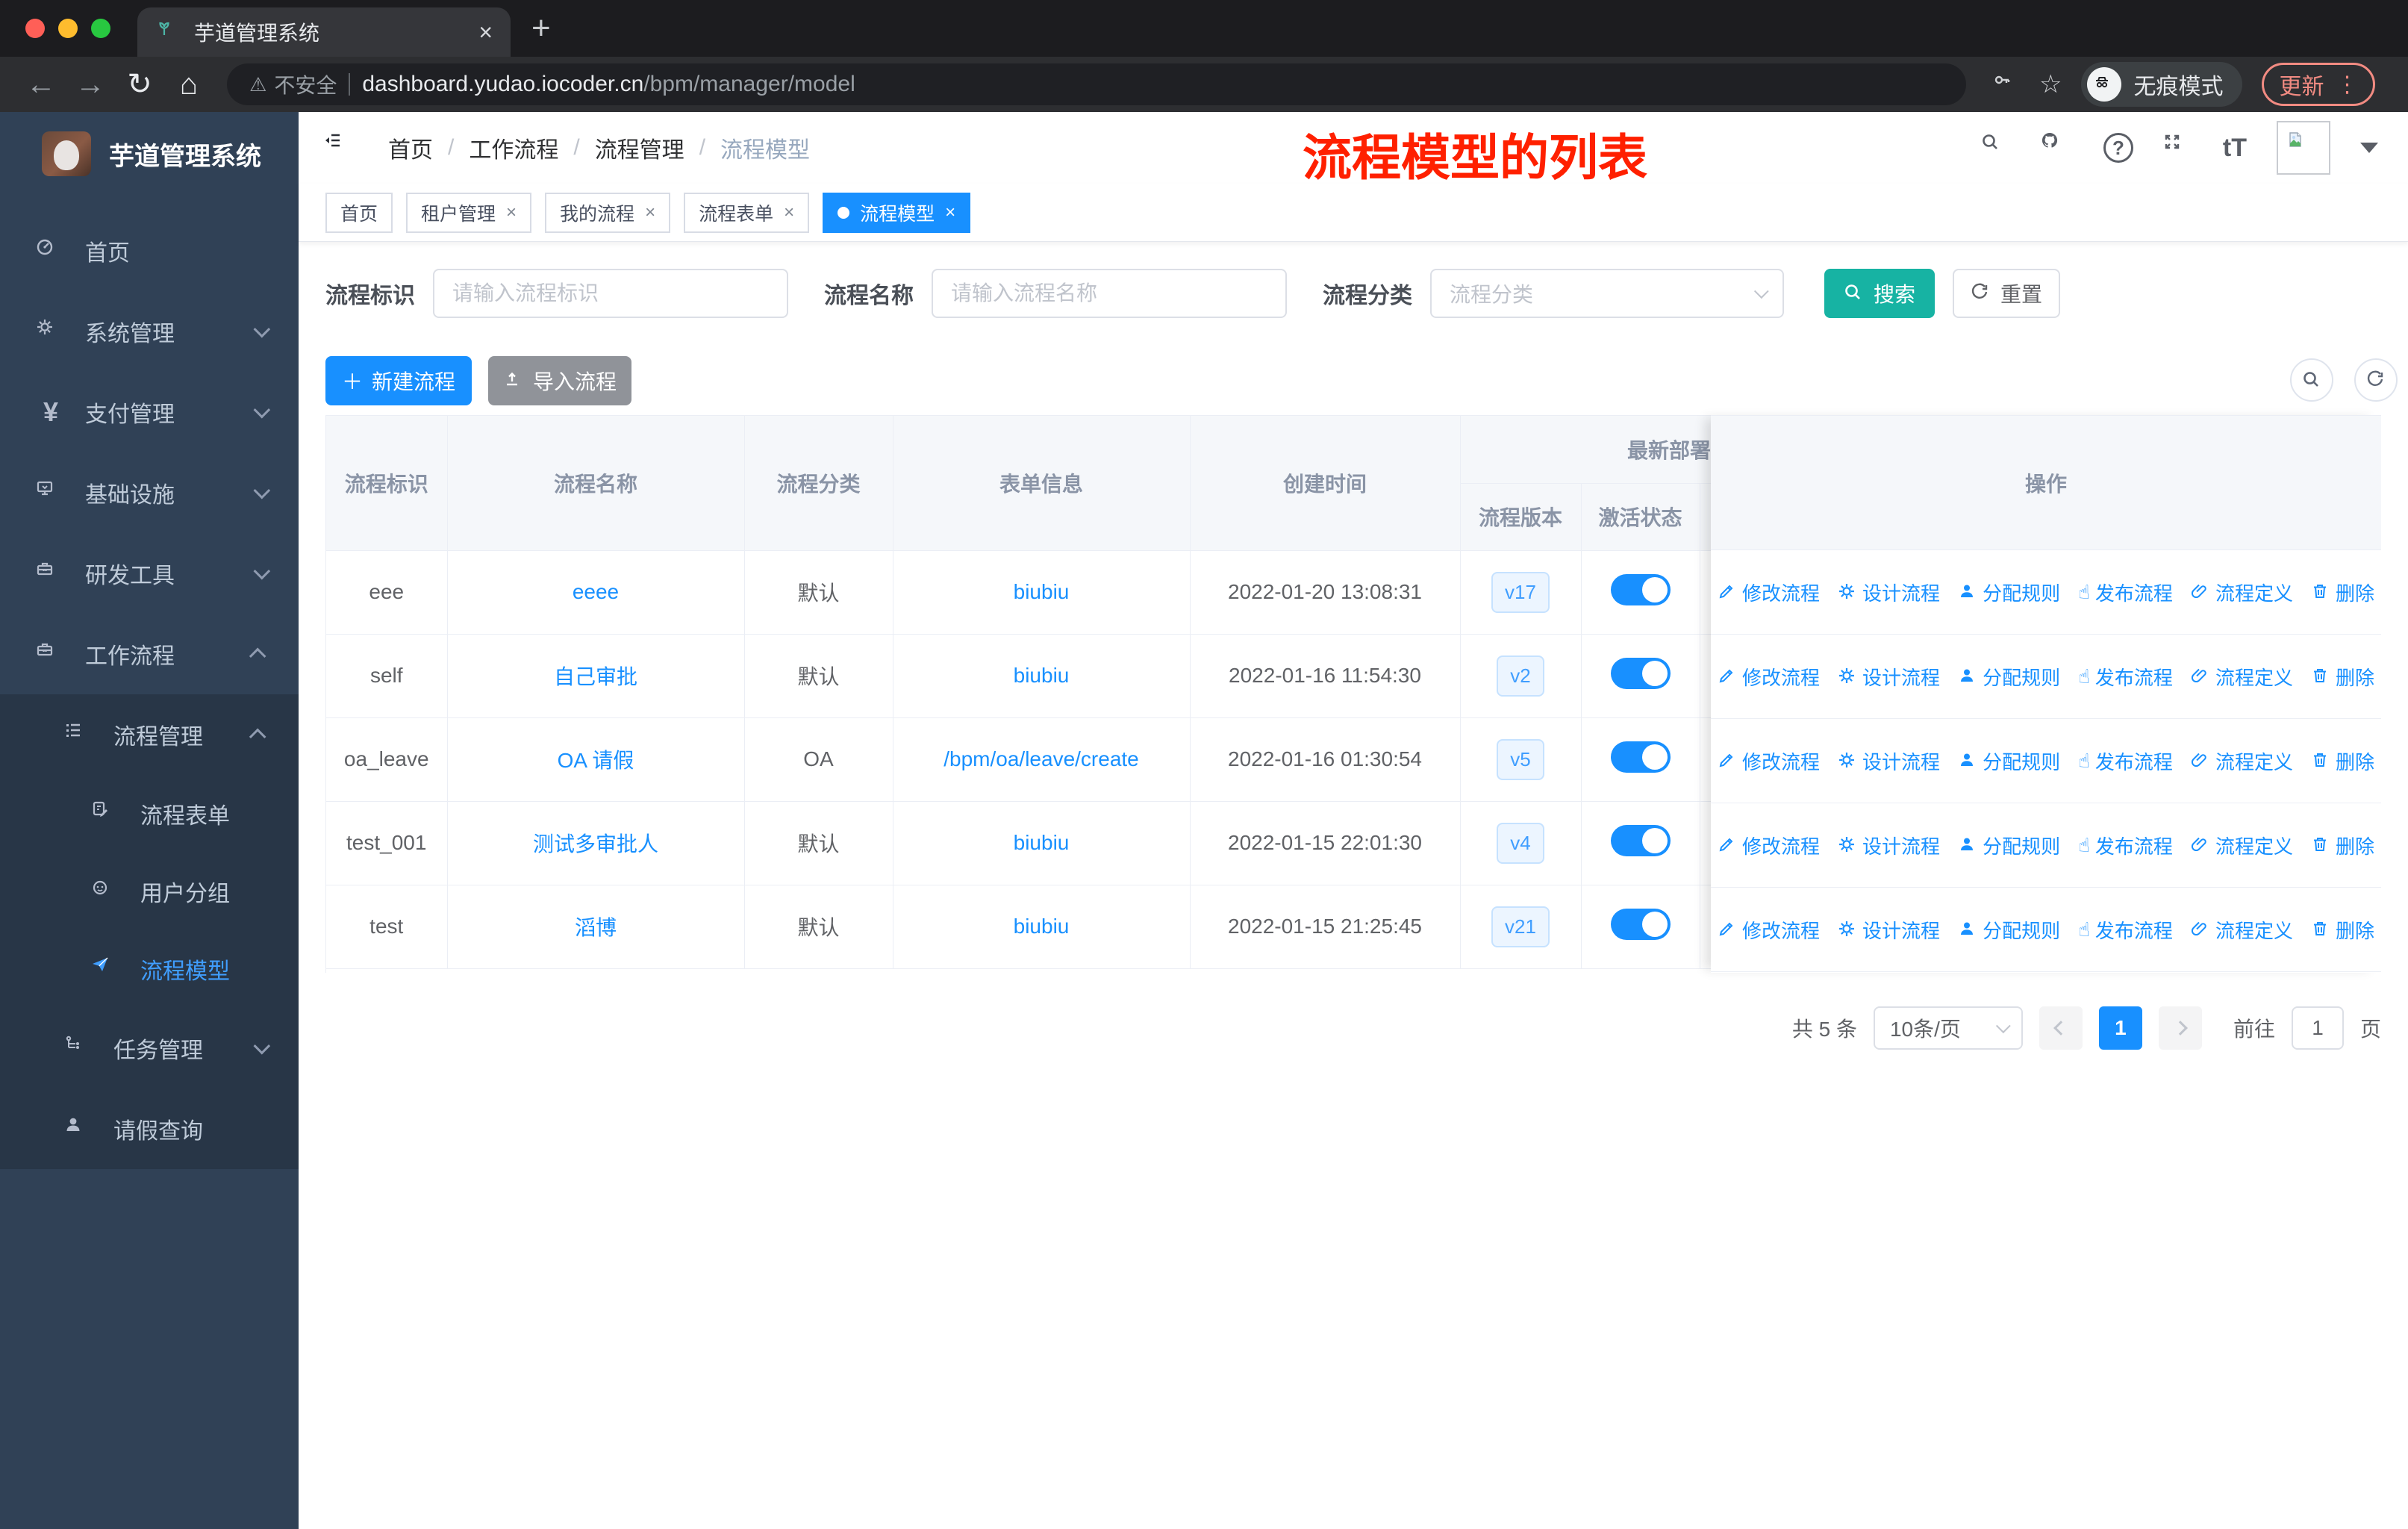  I want to click on browser-menu-icon: ⋮, so click(2347, 85).